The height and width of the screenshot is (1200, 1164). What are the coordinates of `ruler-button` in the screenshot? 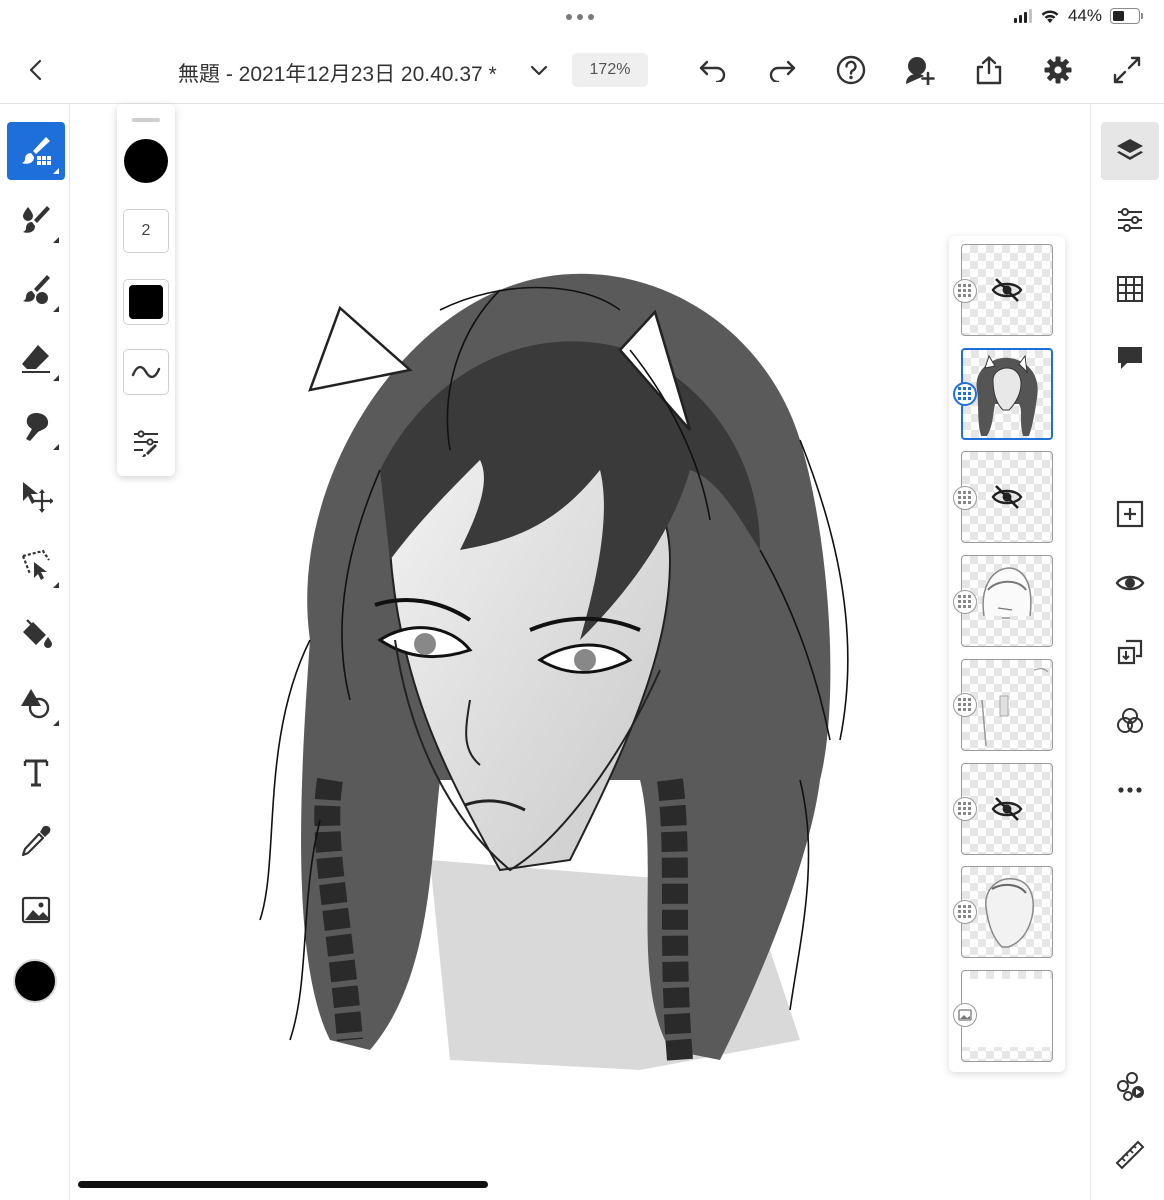 It's located at (1130, 1155).